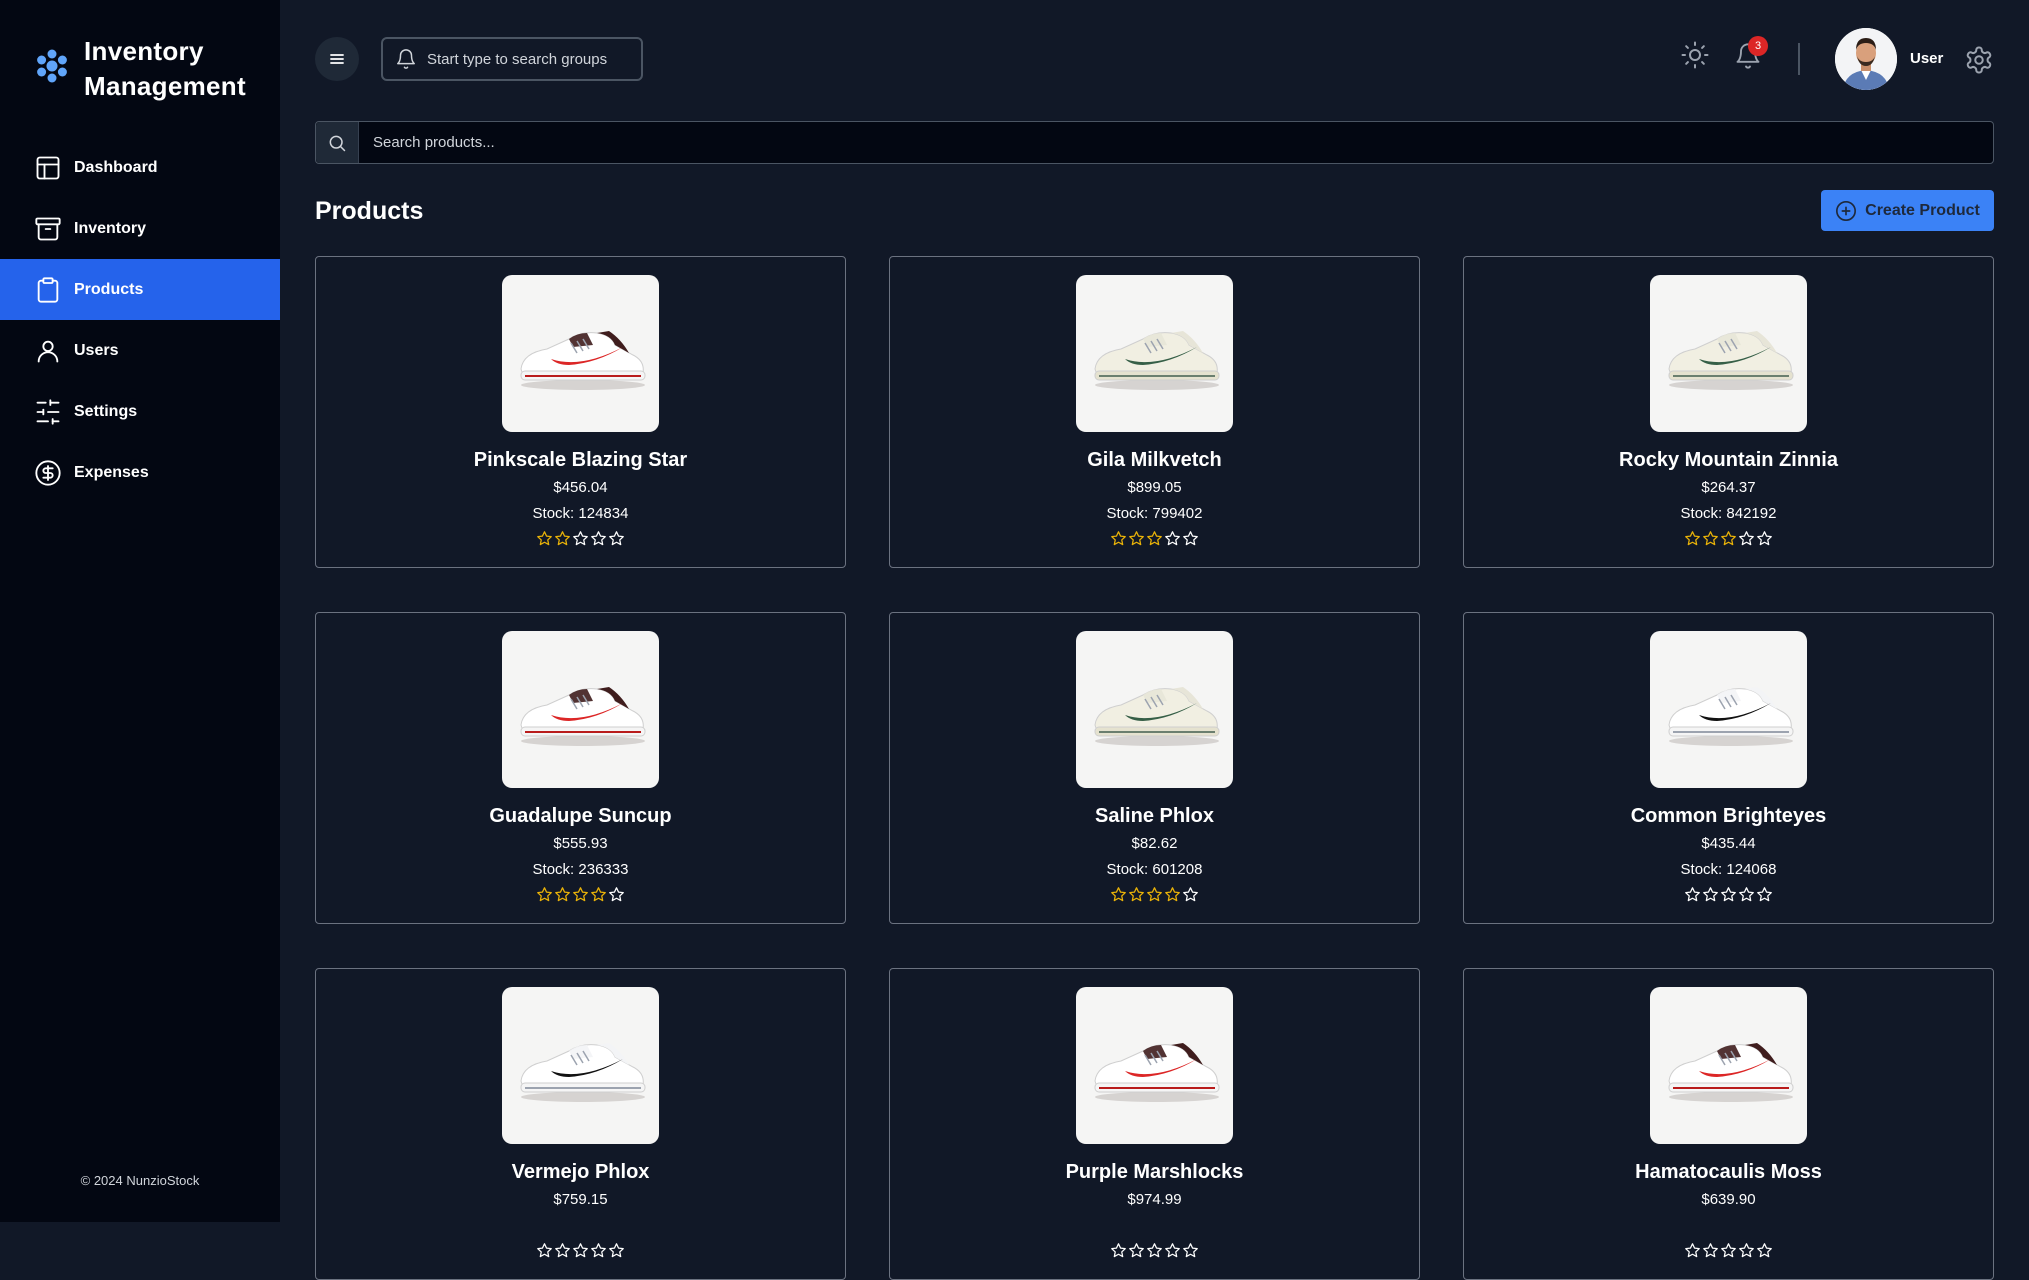 Image resolution: width=2029 pixels, height=1280 pixels. Describe the element at coordinates (1758, 46) in the screenshot. I see `notification-badge: 3` at that location.